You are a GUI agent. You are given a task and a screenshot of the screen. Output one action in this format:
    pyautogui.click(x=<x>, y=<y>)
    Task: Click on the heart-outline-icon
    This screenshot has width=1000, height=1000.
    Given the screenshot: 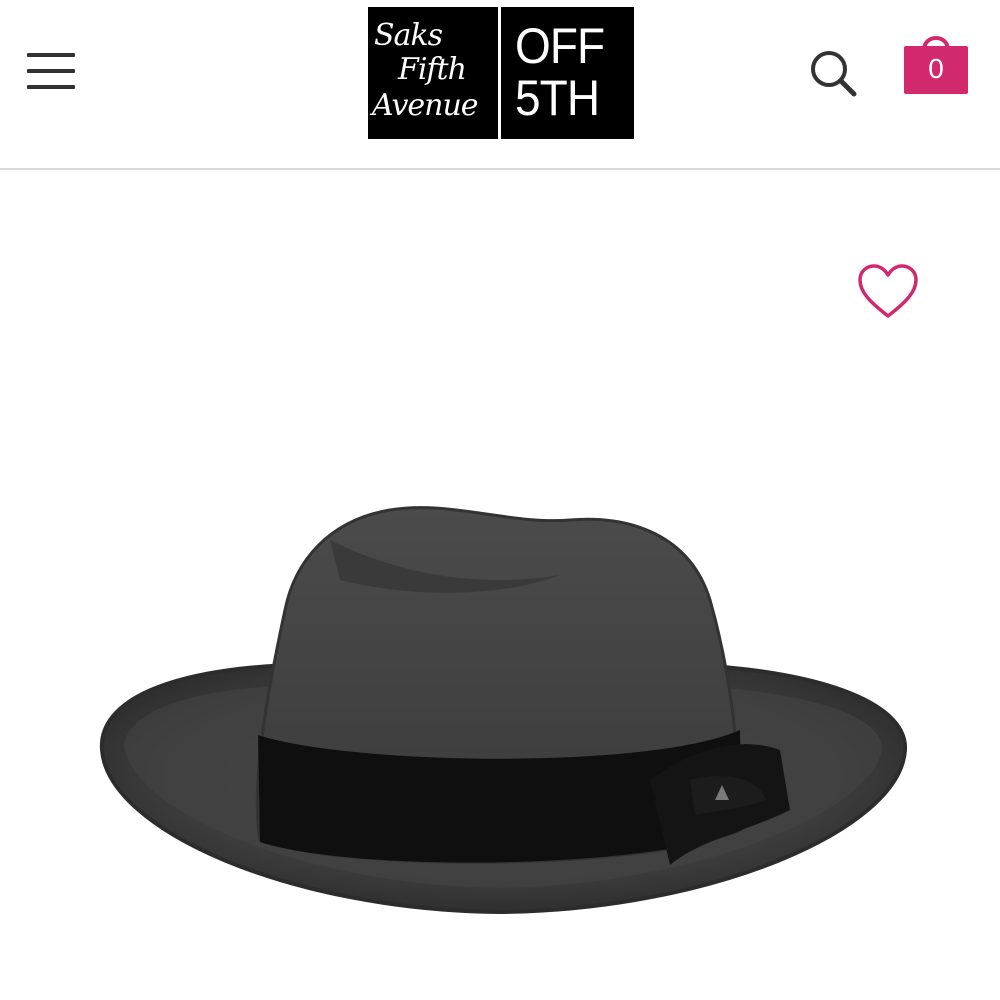 What is the action you would take?
    pyautogui.click(x=888, y=291)
    